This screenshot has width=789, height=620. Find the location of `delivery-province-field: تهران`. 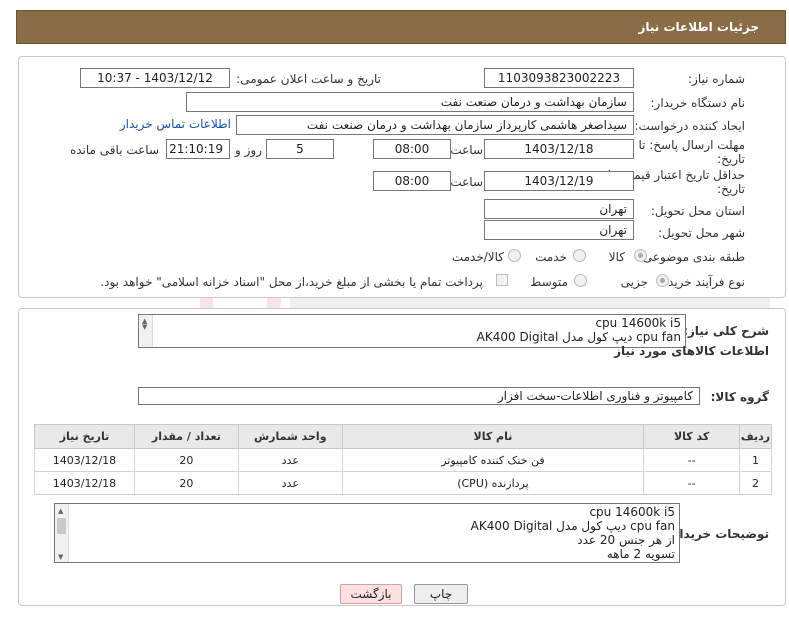

delivery-province-field: تهران is located at coordinates (559, 209).